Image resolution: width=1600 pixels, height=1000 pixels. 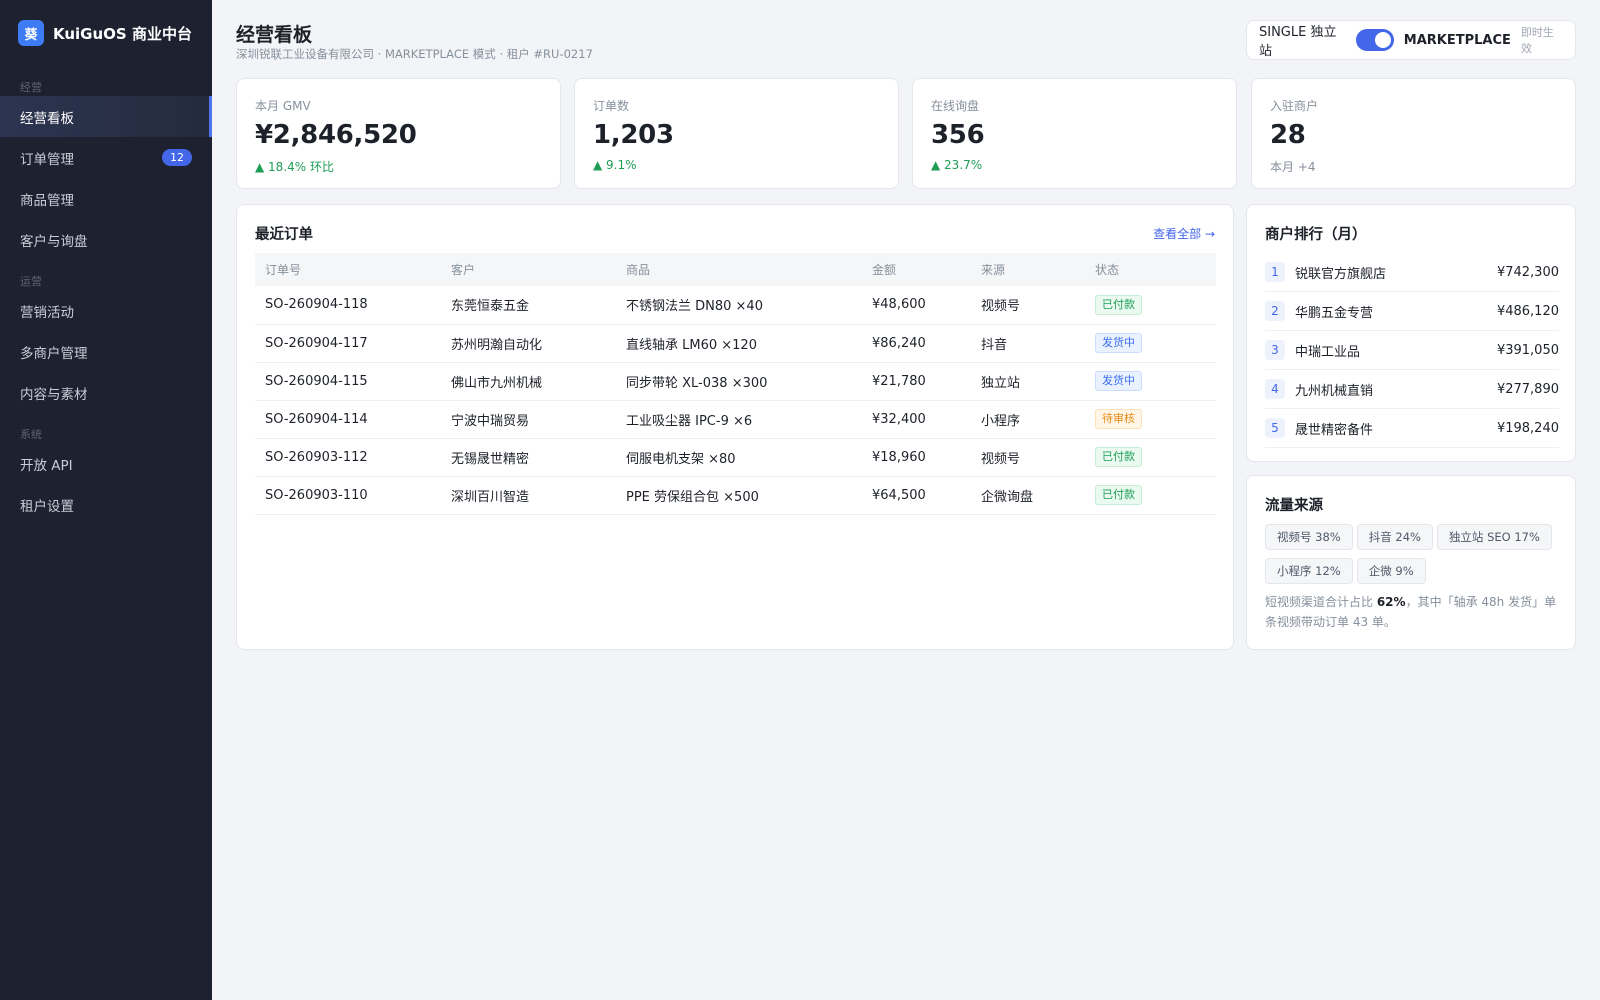 What do you see at coordinates (47, 200) in the screenshot?
I see `sidebar-item-label: 商品管理` at bounding box center [47, 200].